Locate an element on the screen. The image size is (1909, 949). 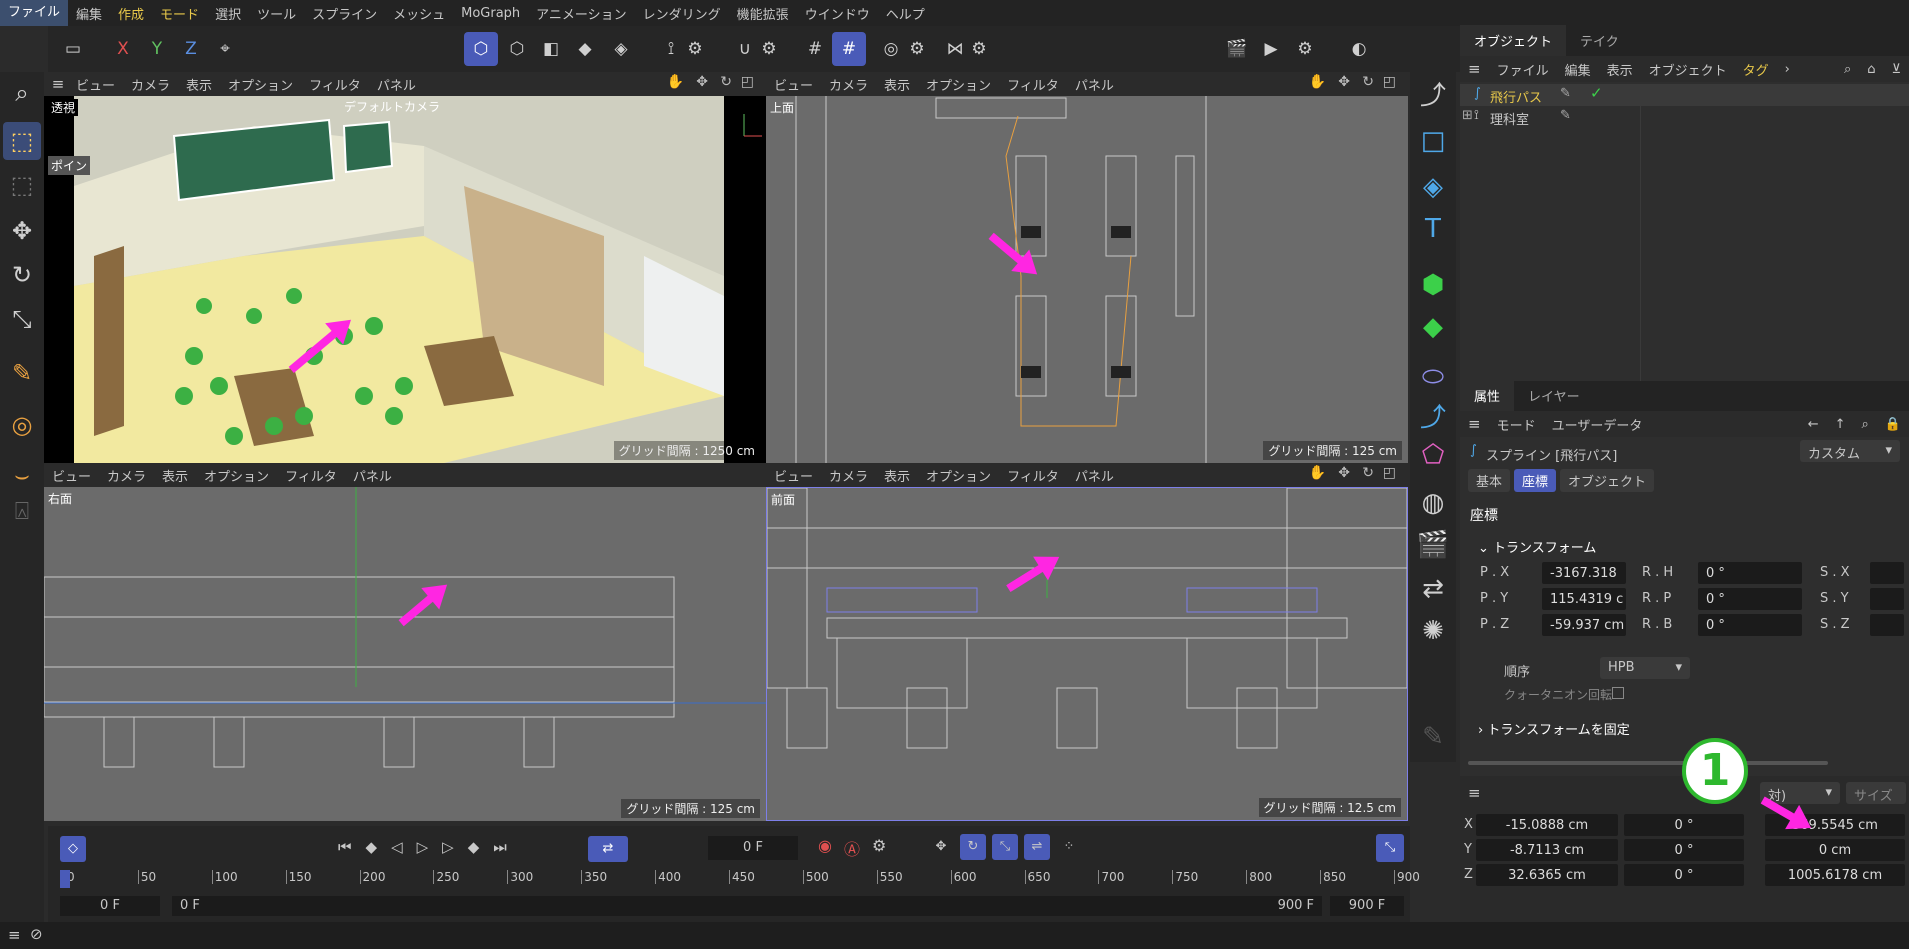
search-icon: ⌕ is located at coordinates (1865, 424).